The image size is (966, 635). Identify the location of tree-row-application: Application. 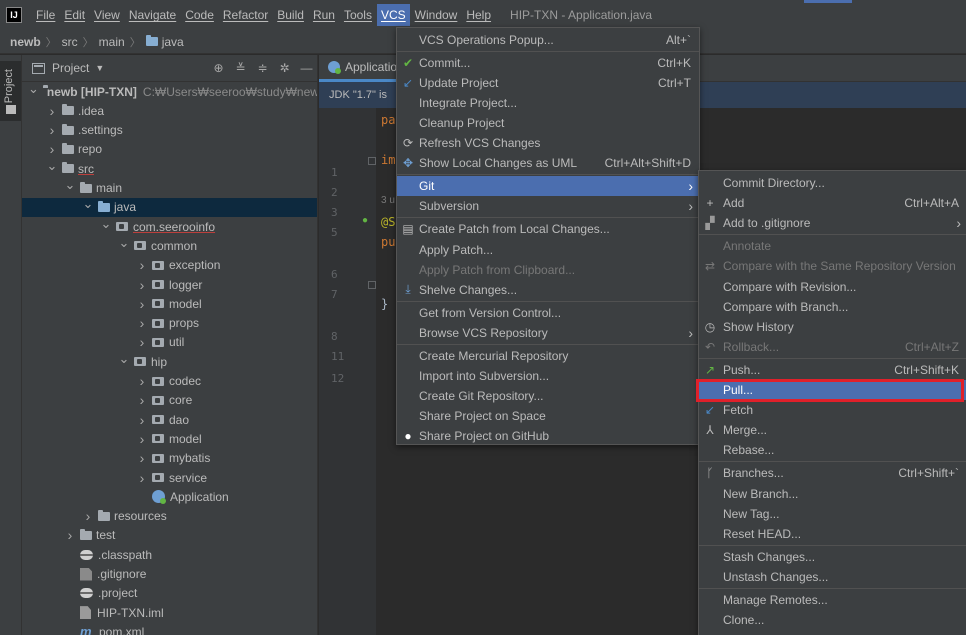
(169, 496).